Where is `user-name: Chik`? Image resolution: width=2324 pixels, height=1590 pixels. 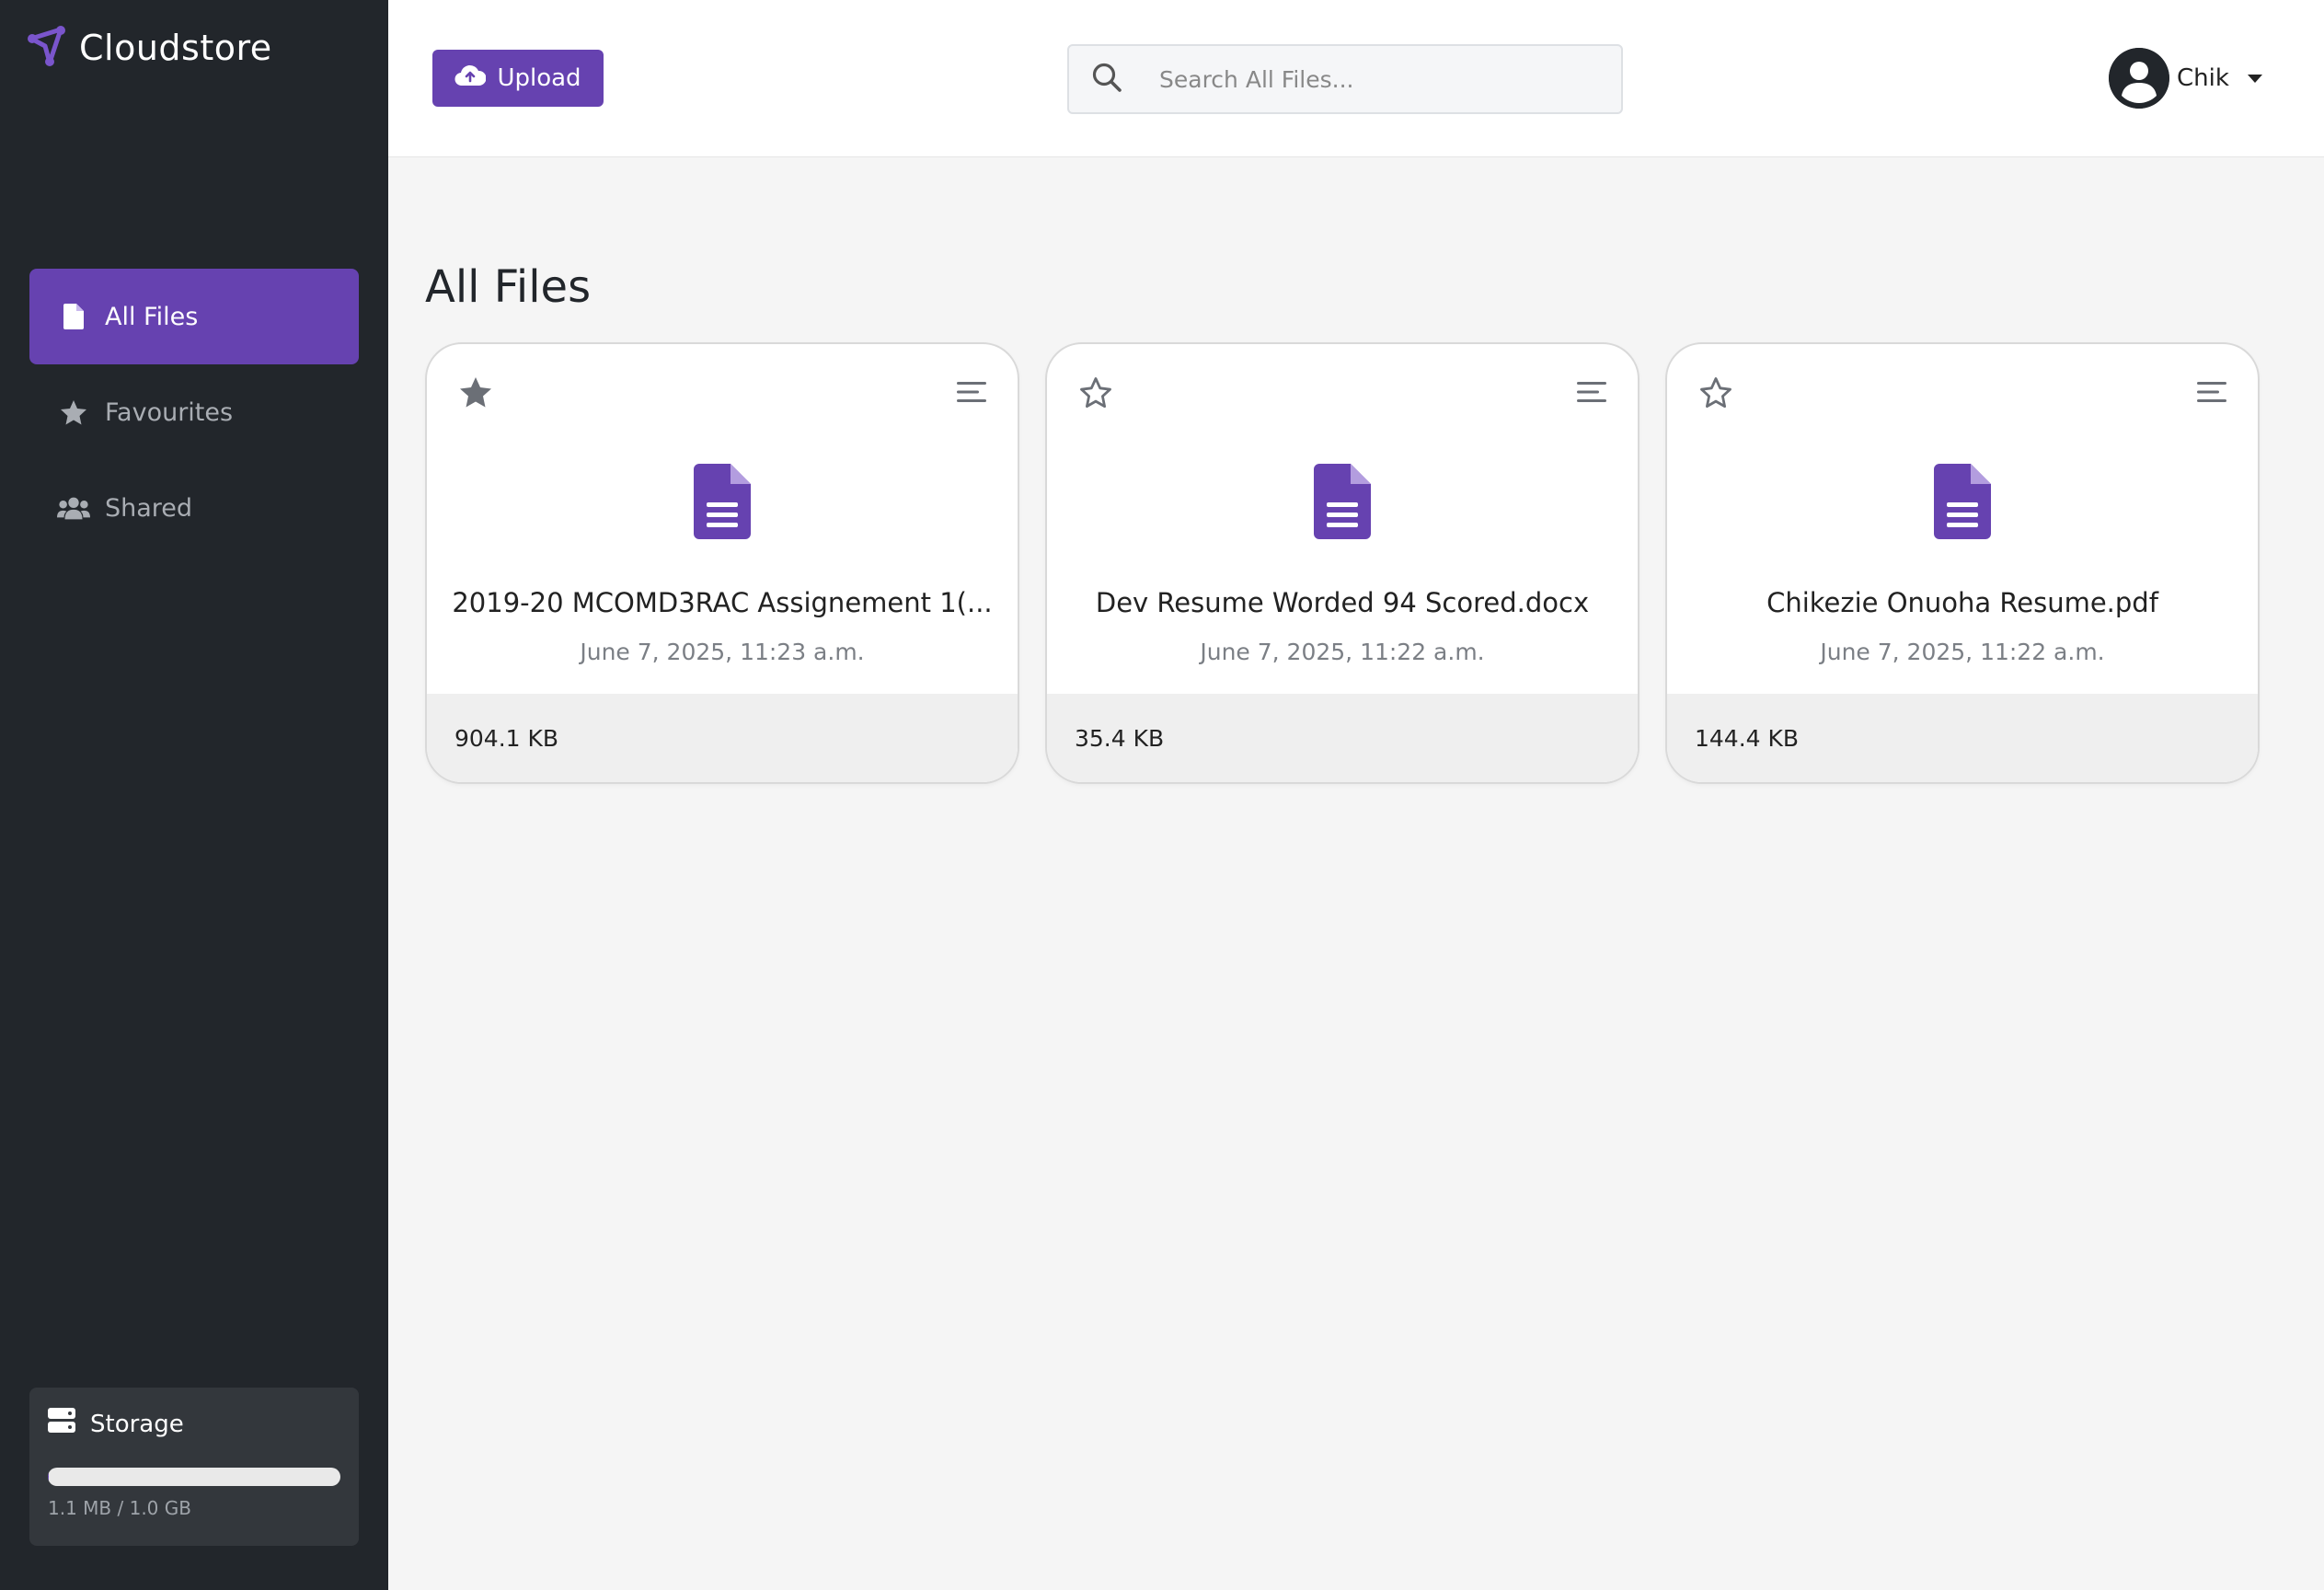 user-name: Chik is located at coordinates (2203, 78).